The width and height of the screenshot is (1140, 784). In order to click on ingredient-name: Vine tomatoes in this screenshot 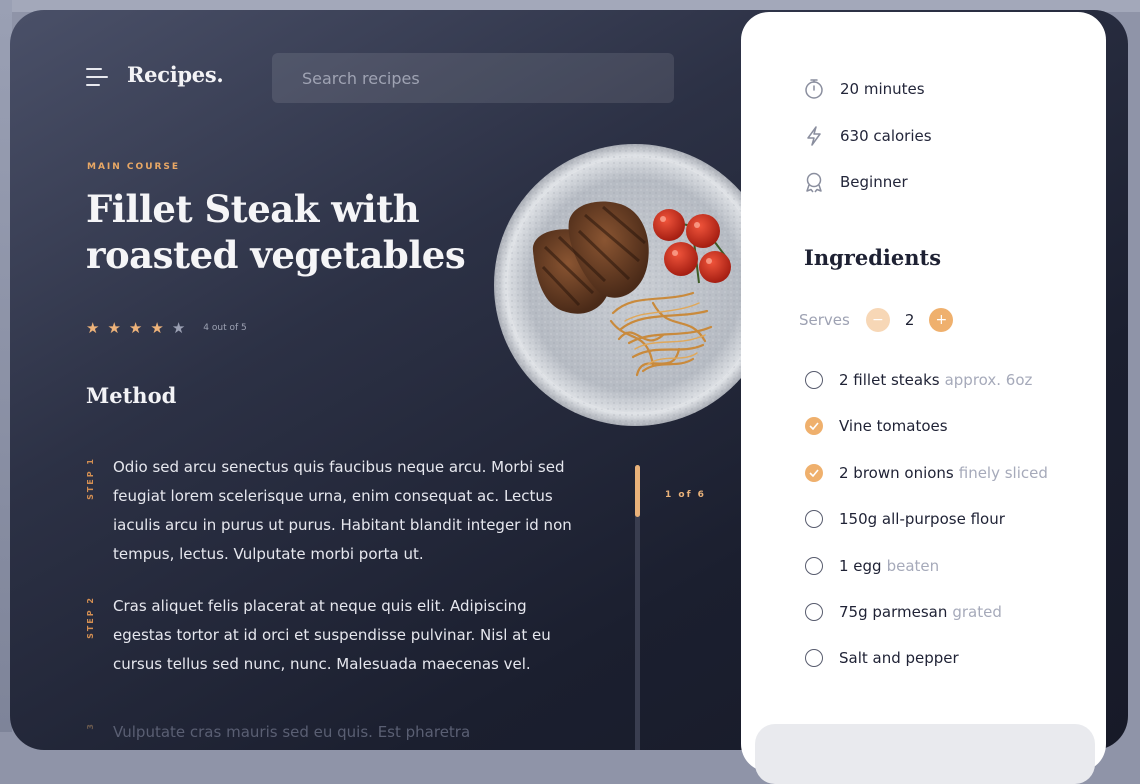, I will do `click(893, 426)`.